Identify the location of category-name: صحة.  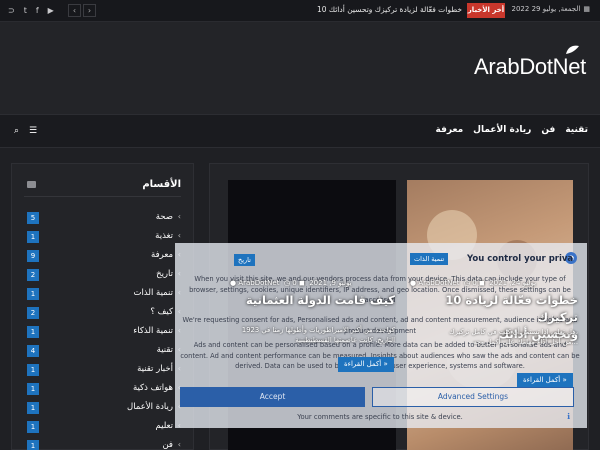
(164, 217).